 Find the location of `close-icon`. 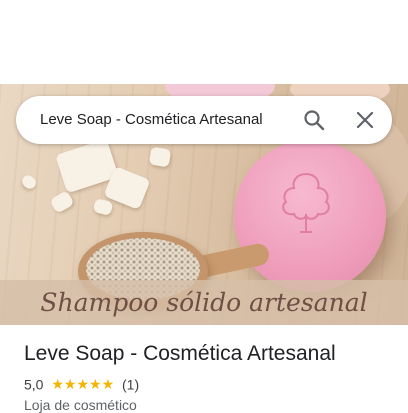

close-icon is located at coordinates (365, 120).